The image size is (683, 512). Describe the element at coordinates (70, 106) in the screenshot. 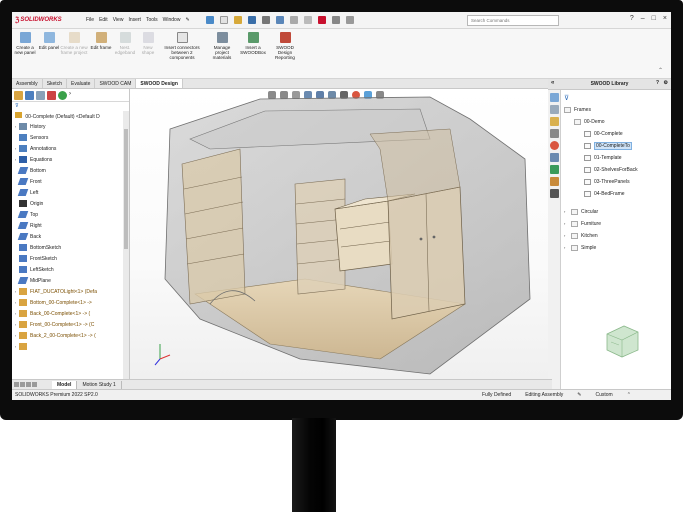

I see `filter-icon: ⊽` at that location.